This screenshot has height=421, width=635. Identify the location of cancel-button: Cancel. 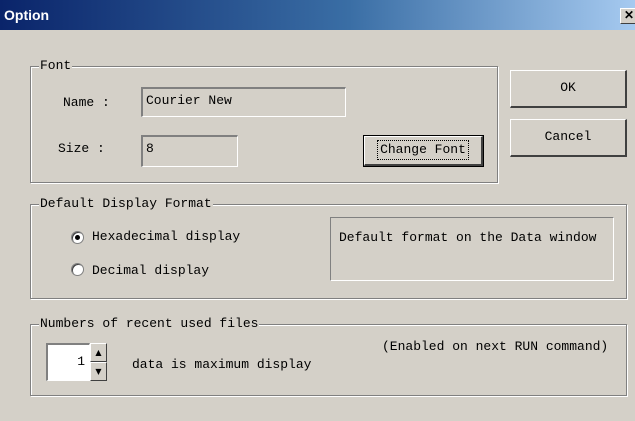
(568, 138).